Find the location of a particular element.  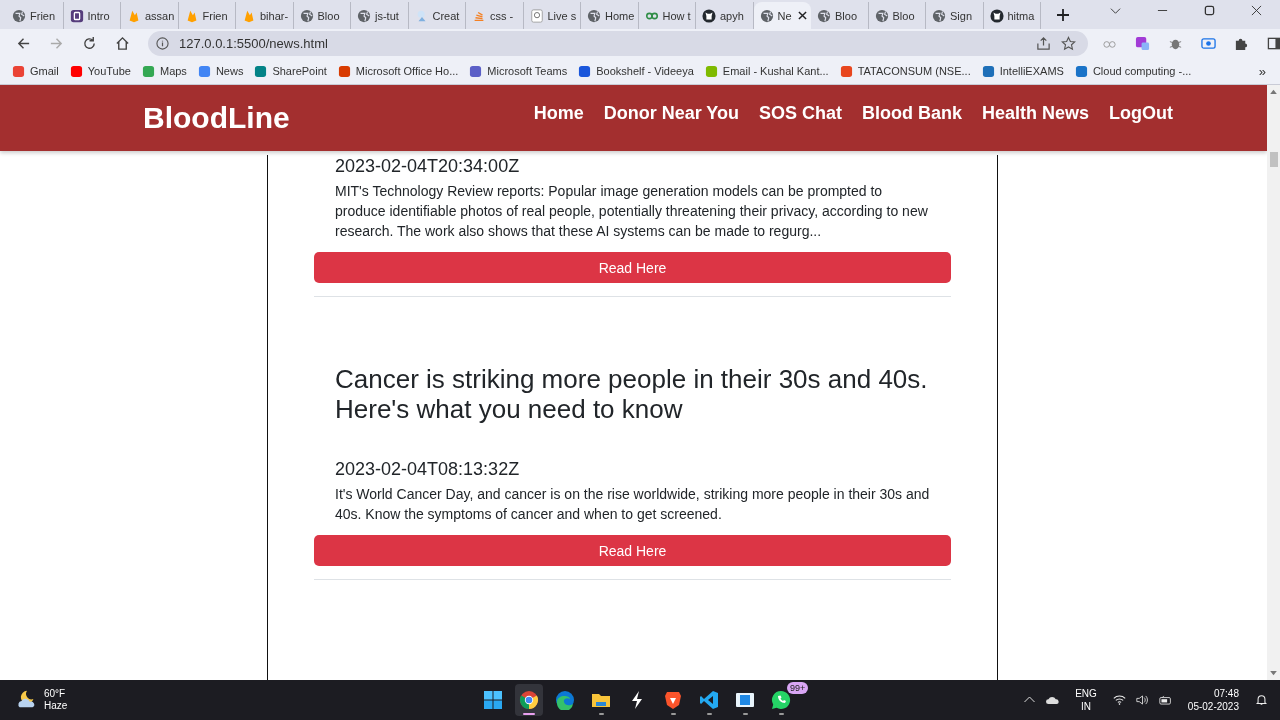

bookmark: Microsoft Teams is located at coordinates (518, 71).